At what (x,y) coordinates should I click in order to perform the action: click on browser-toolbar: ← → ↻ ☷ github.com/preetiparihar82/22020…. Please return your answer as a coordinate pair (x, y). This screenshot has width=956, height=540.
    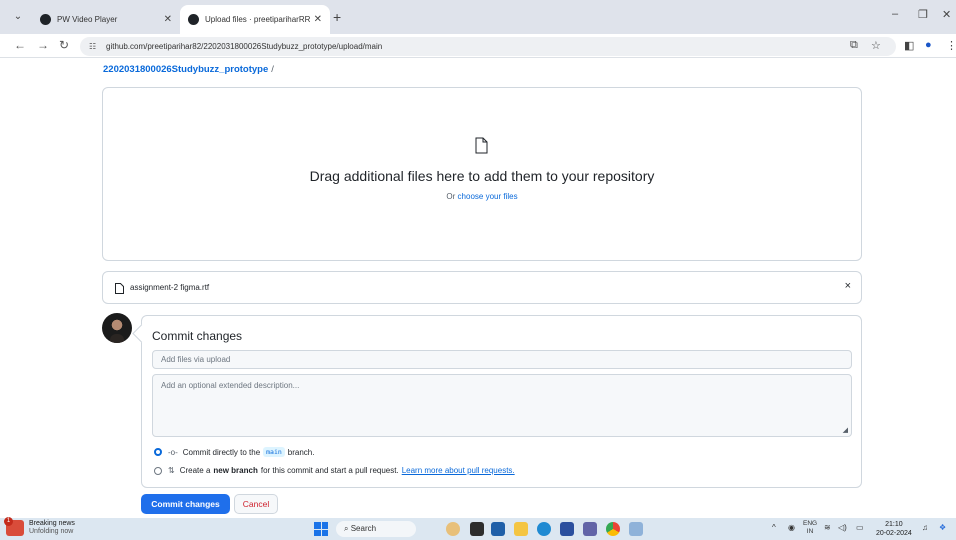
    Looking at the image, I should click on (478, 46).